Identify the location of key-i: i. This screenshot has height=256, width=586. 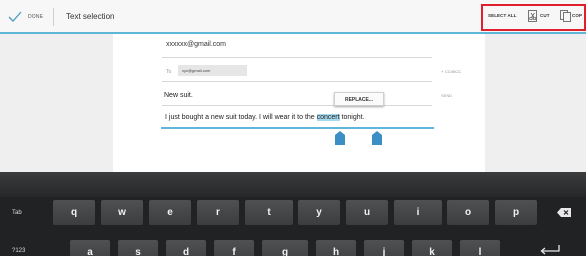
(418, 212).